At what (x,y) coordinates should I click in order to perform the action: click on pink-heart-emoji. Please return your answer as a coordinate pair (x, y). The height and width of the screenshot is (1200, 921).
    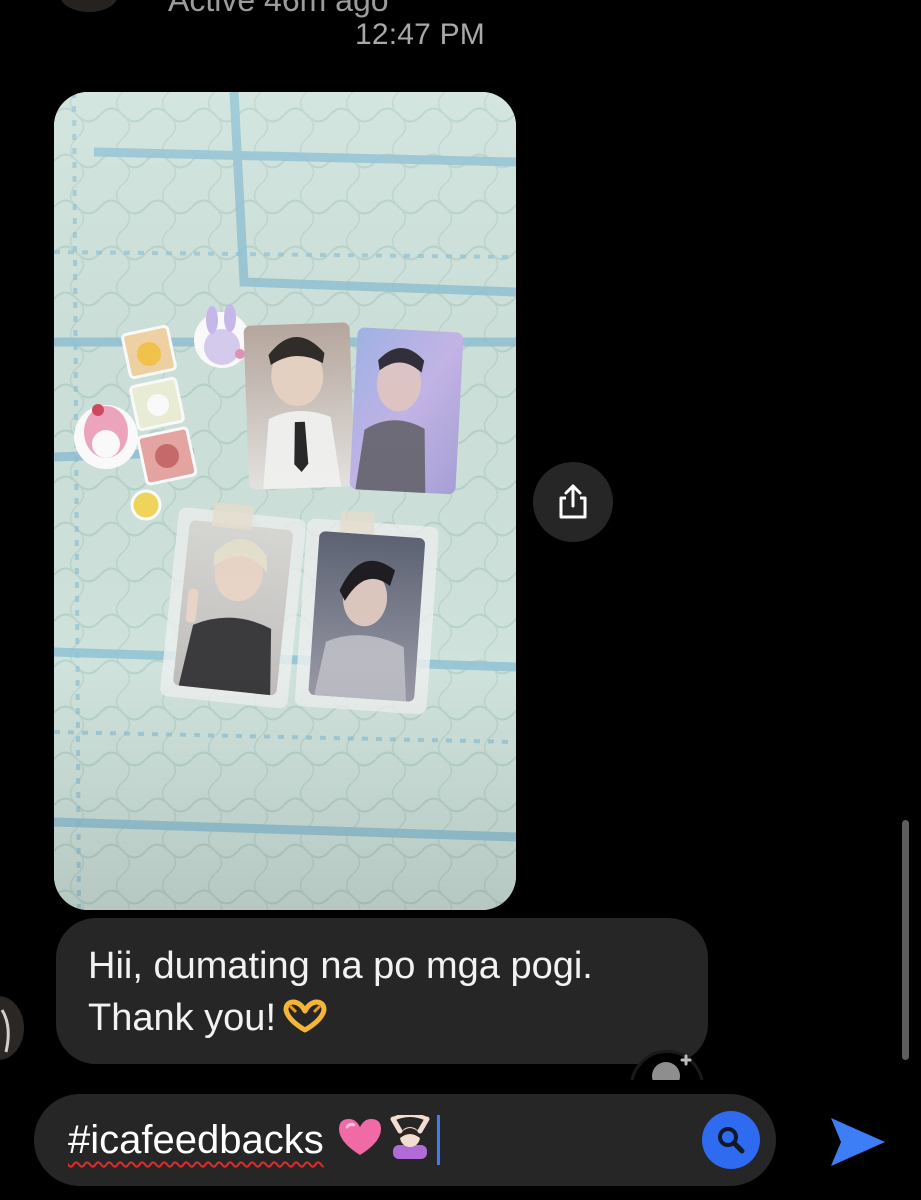
    Looking at the image, I should click on (359, 1137).